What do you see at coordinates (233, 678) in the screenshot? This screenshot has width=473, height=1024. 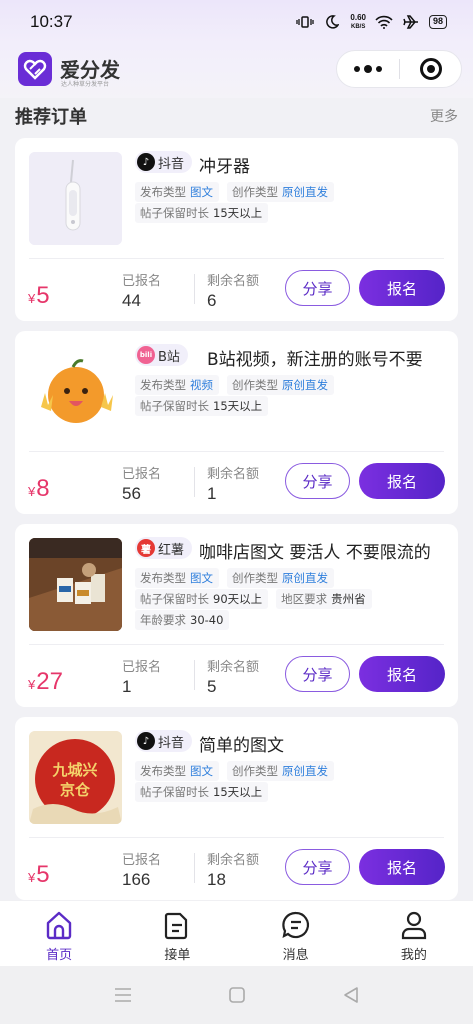 I see `remaining-count: 剩余名额 5` at bounding box center [233, 678].